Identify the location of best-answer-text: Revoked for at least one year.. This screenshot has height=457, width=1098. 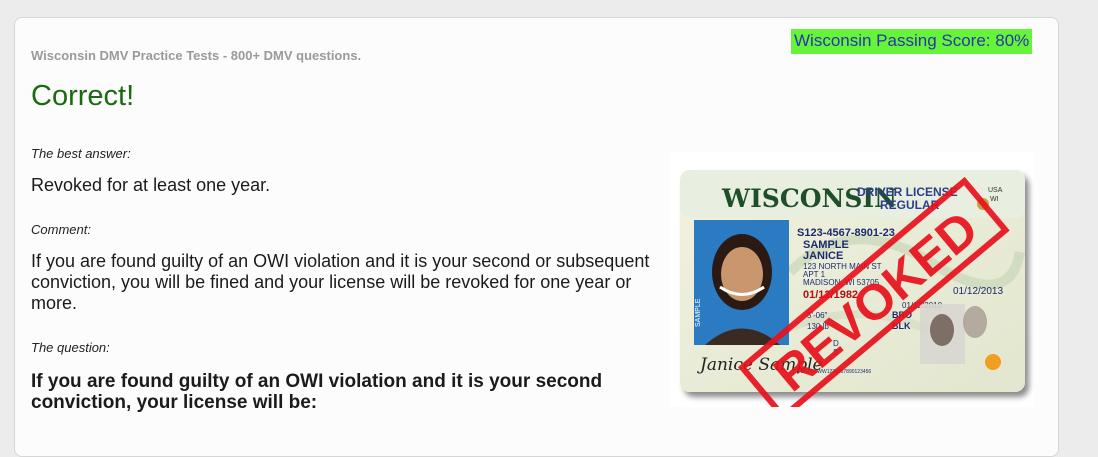
(151, 185).